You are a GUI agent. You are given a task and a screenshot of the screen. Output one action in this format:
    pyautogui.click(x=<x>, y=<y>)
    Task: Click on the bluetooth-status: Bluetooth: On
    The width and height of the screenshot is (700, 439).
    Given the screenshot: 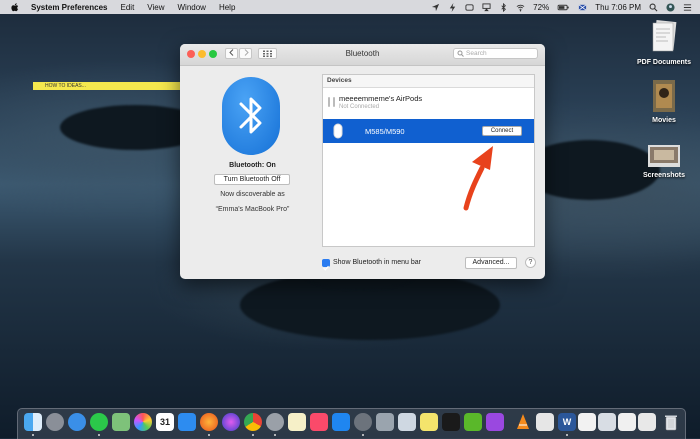 What is the action you would take?
    pyautogui.click(x=252, y=165)
    